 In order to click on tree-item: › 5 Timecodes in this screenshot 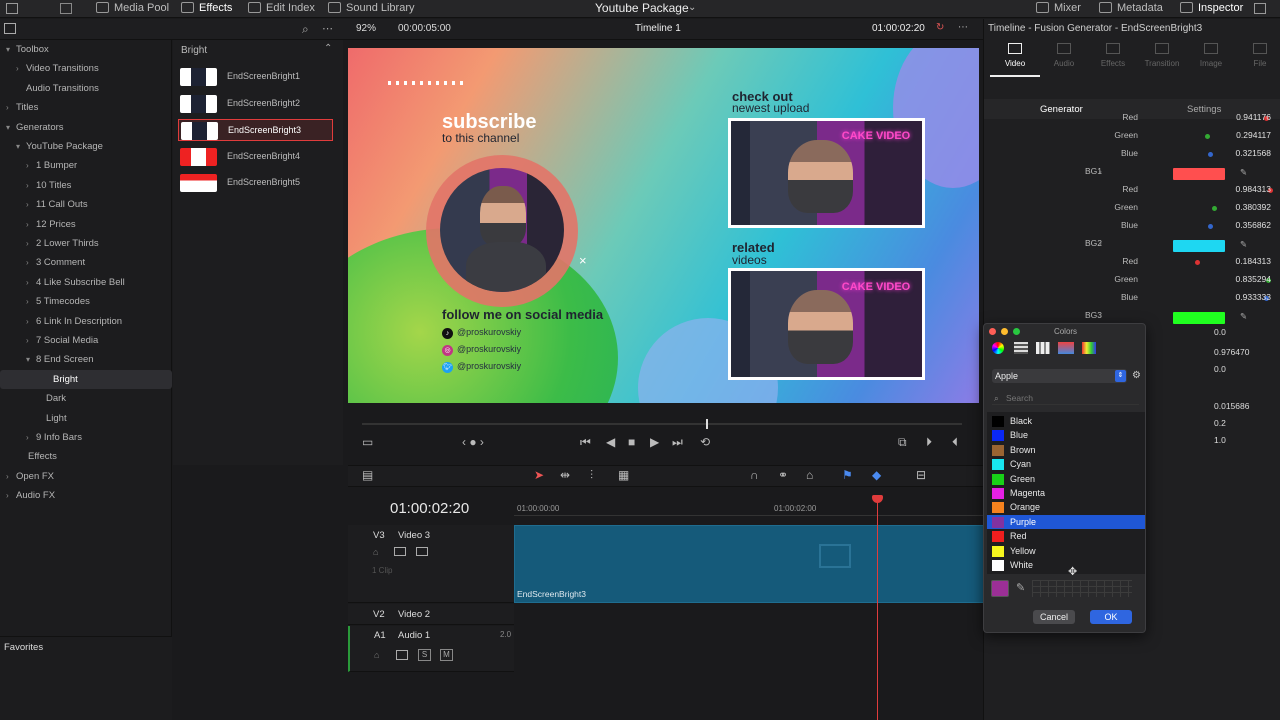, I will do `click(58, 301)`.